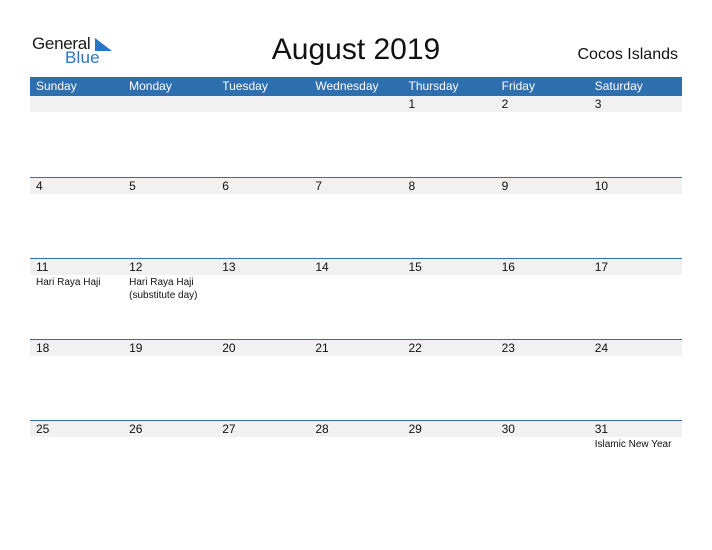 This screenshot has width=712, height=550. Describe the element at coordinates (635, 429) in the screenshot. I see `day-number: 31` at that location.